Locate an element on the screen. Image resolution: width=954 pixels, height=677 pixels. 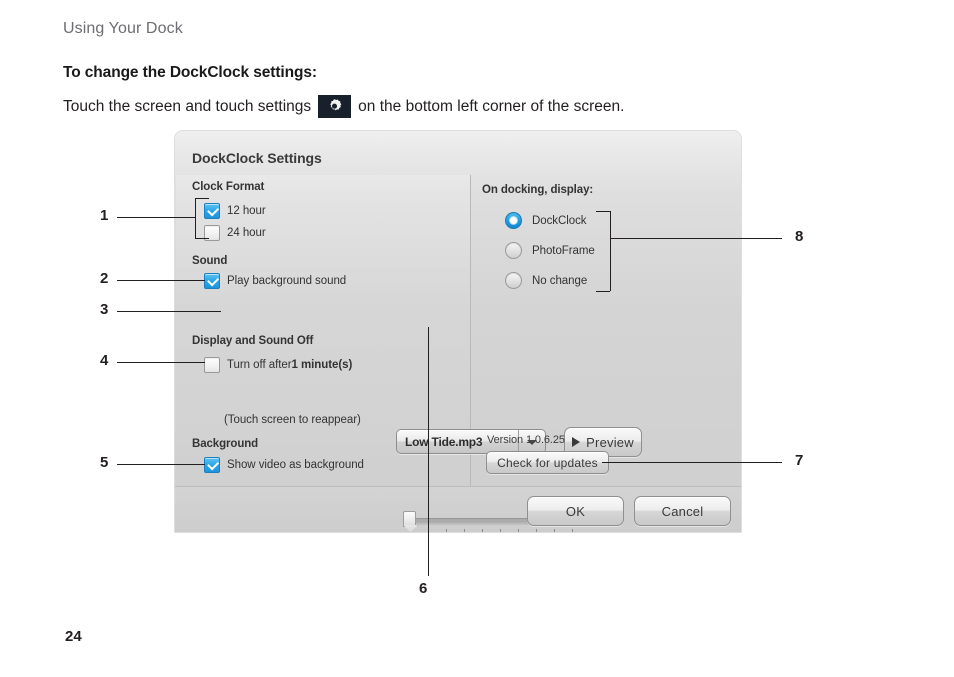
callout-bracket-8-bottom is located at coordinates (603, 291).